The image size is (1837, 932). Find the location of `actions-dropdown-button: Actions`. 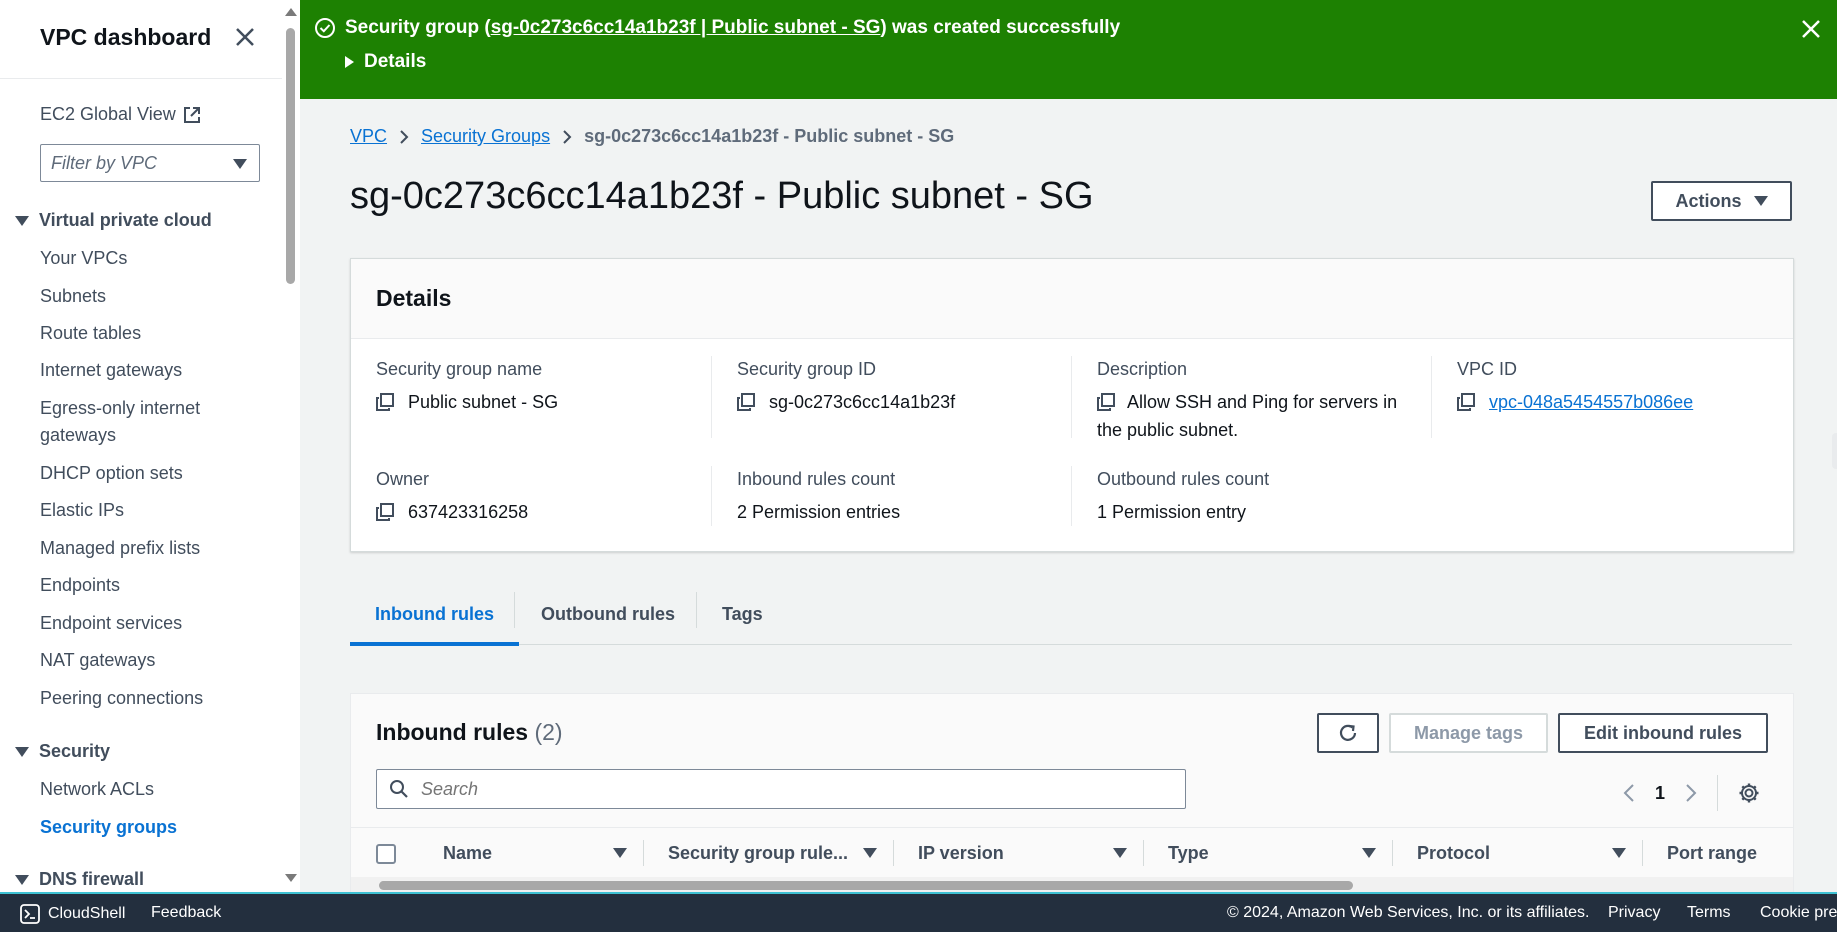

actions-dropdown-button: Actions is located at coordinates (1721, 201).